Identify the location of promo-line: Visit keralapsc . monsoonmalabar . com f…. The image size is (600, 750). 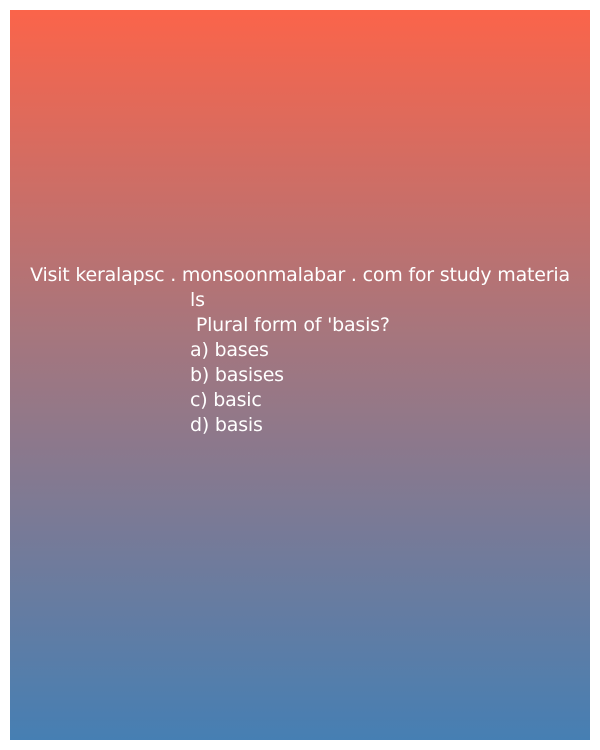
(300, 287).